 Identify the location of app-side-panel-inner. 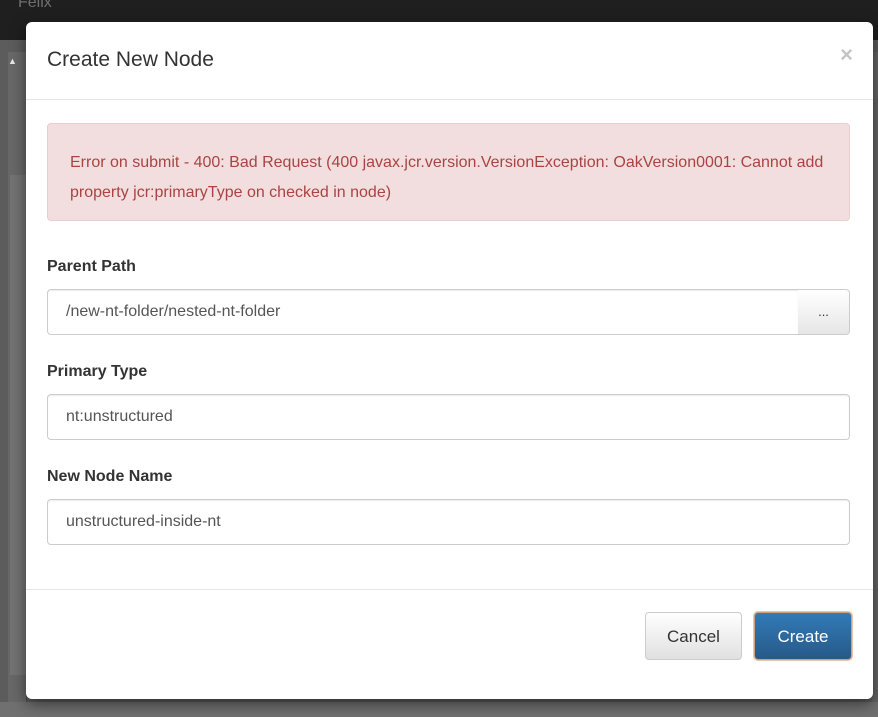
(18, 425).